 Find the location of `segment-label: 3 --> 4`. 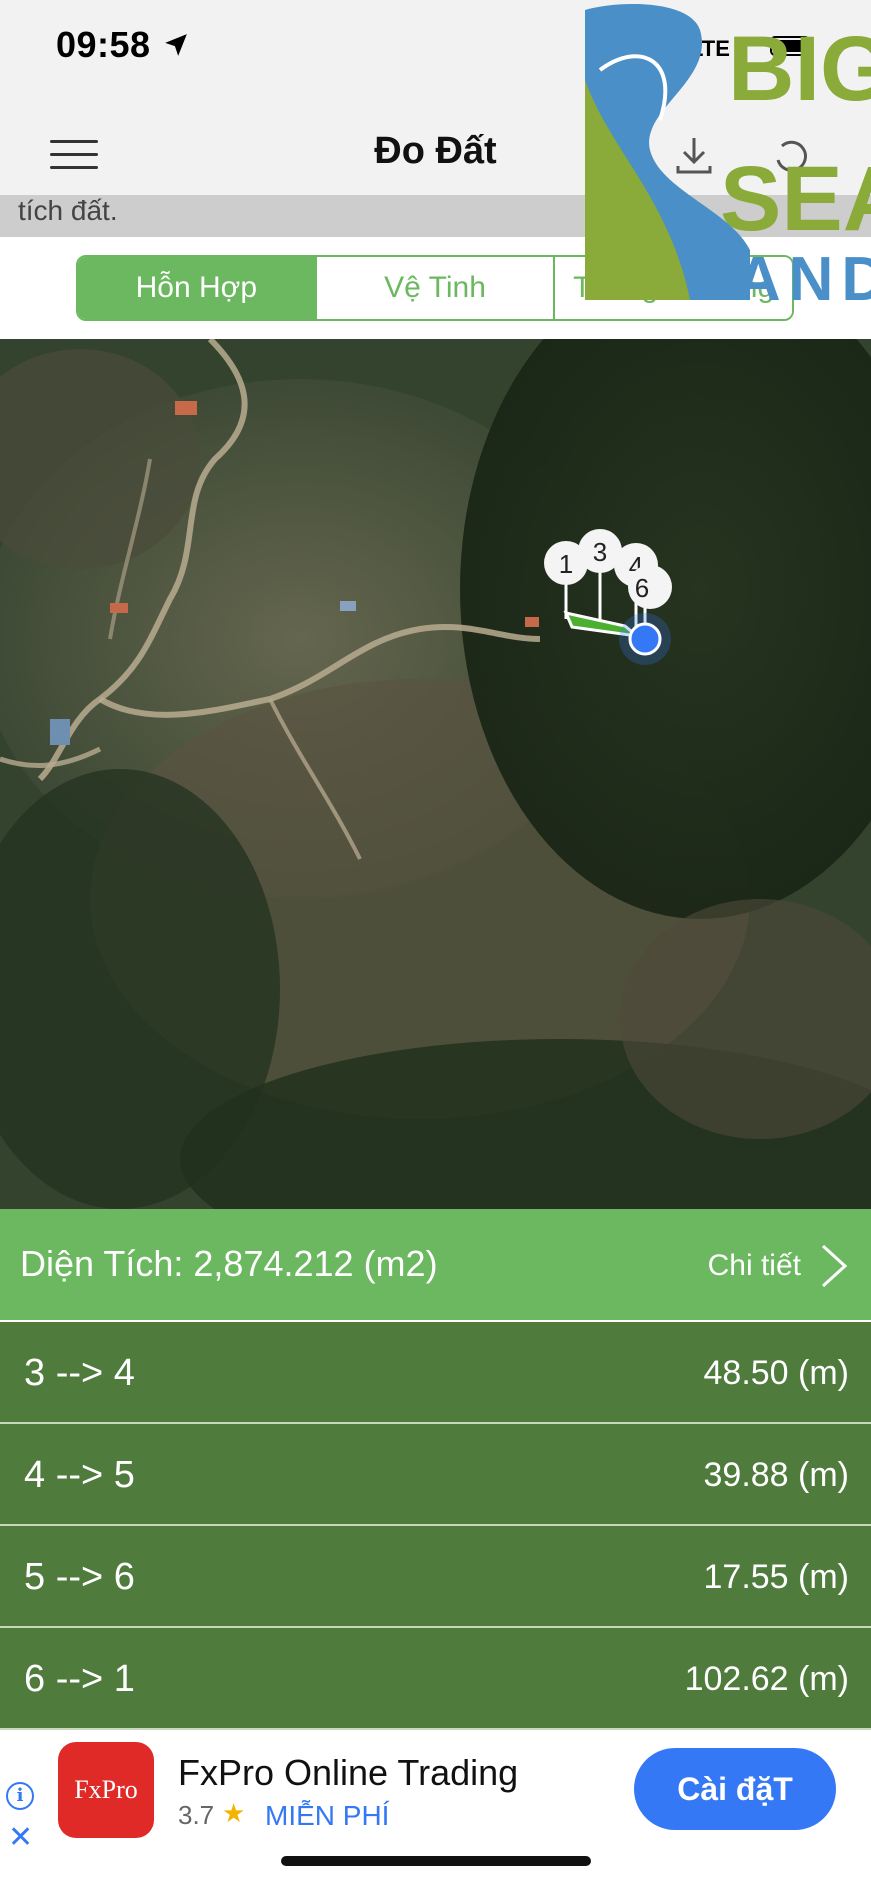

segment-label: 3 --> 4 is located at coordinates (79, 1373).